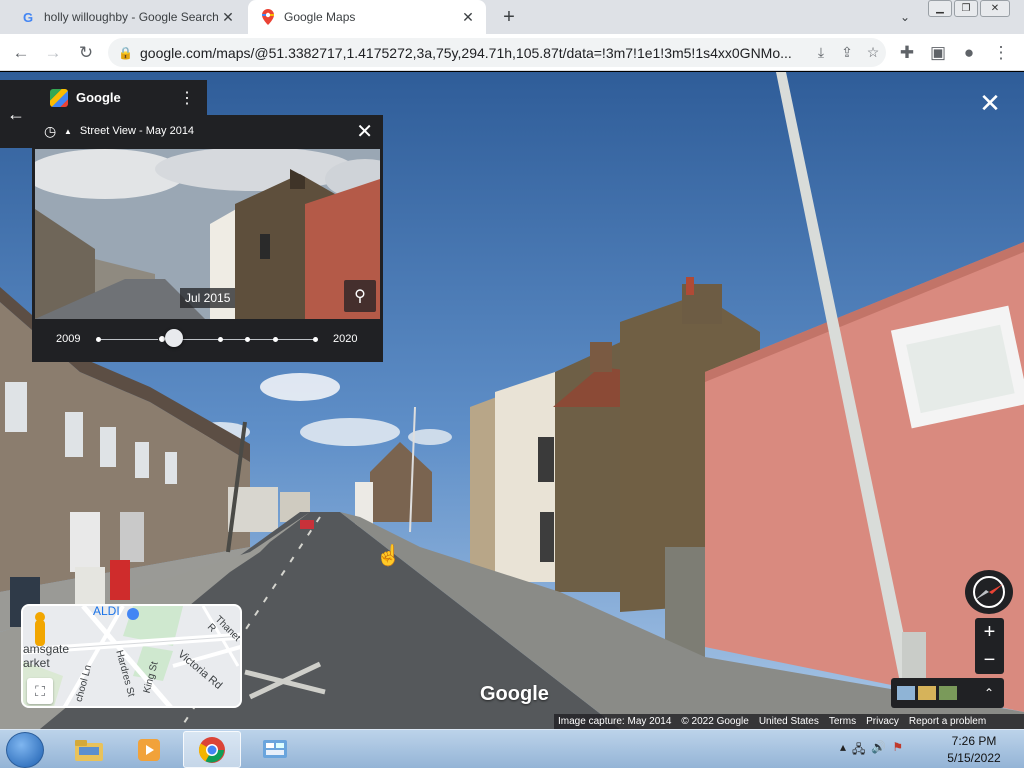  I want to click on country-link: United States, so click(789, 721).